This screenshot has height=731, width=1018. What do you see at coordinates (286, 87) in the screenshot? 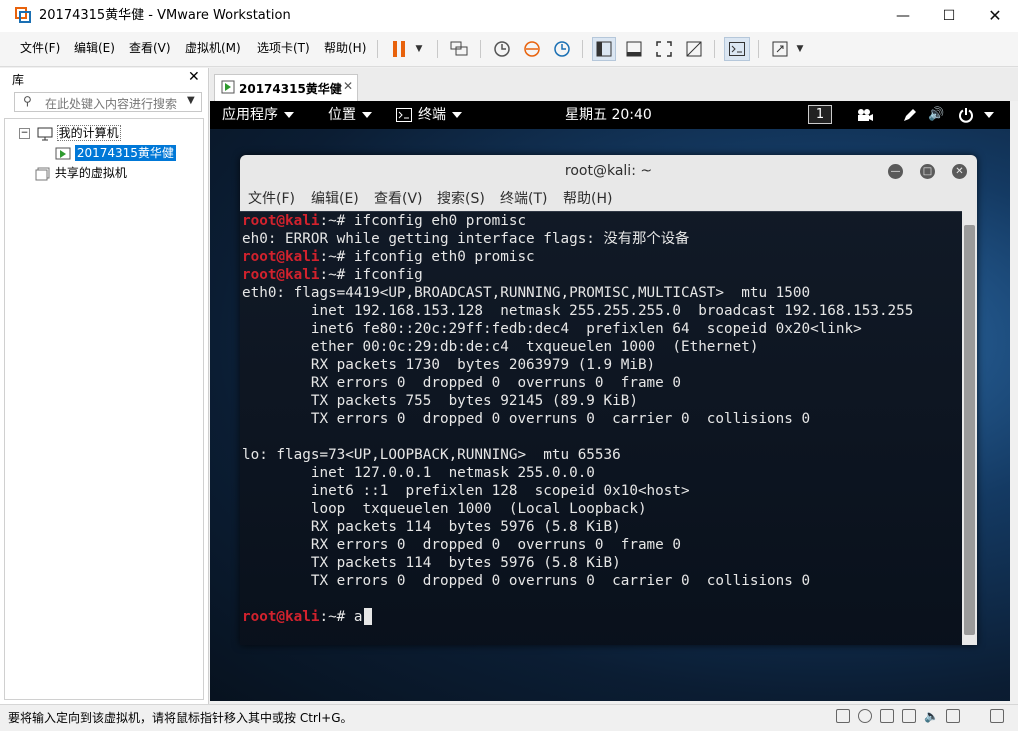
I see `tab-vm: 20174315黄华健 ✕` at bounding box center [286, 87].